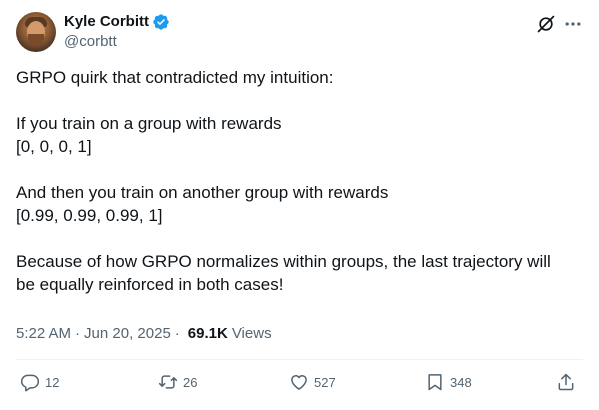 The image size is (599, 410). I want to click on more-icon, so click(573, 24).